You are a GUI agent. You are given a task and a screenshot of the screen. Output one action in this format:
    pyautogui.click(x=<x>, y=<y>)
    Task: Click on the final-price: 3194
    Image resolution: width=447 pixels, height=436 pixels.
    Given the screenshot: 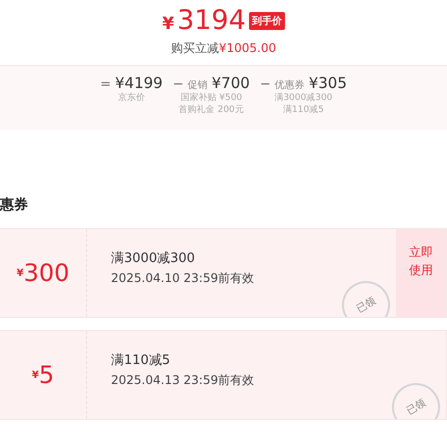 What is the action you would take?
    pyautogui.click(x=211, y=21)
    